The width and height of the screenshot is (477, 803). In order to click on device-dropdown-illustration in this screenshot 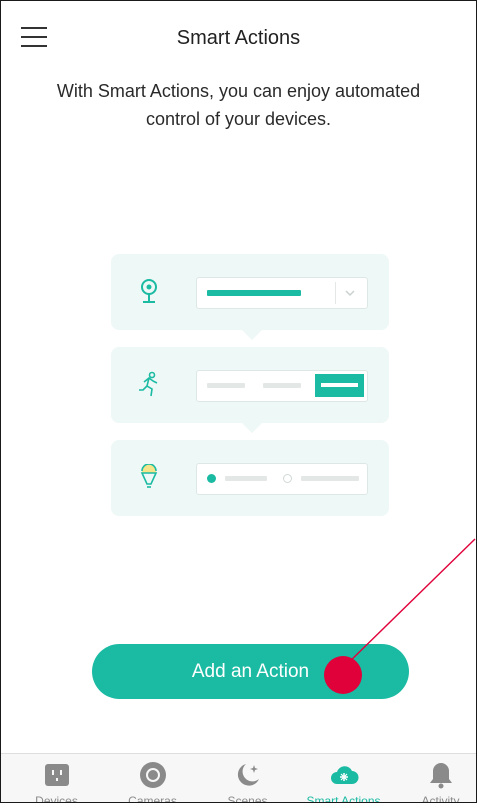, I will do `click(282, 293)`.